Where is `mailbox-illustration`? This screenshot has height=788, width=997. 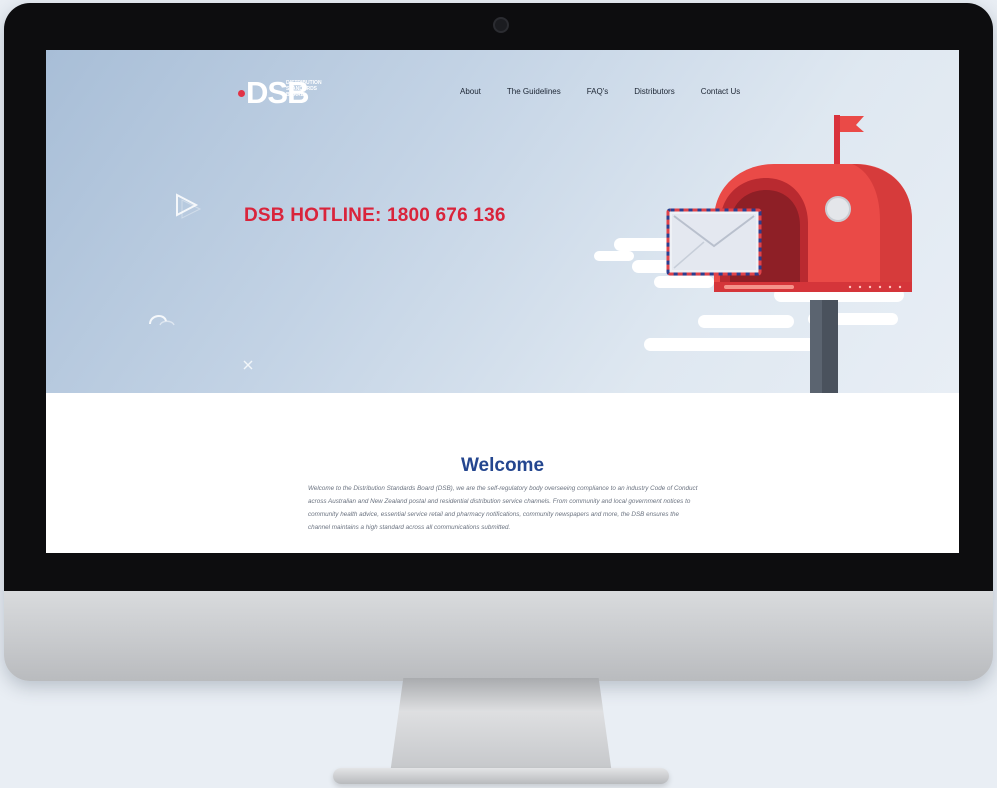 mailbox-illustration is located at coordinates (753, 254).